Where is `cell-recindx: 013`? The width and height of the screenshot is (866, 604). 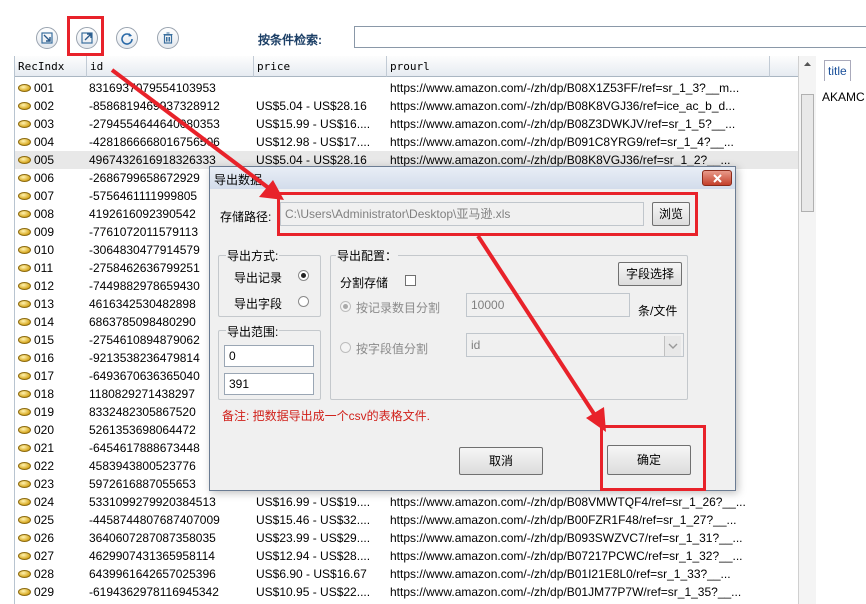
cell-recindx: 013 is located at coordinates (44, 304).